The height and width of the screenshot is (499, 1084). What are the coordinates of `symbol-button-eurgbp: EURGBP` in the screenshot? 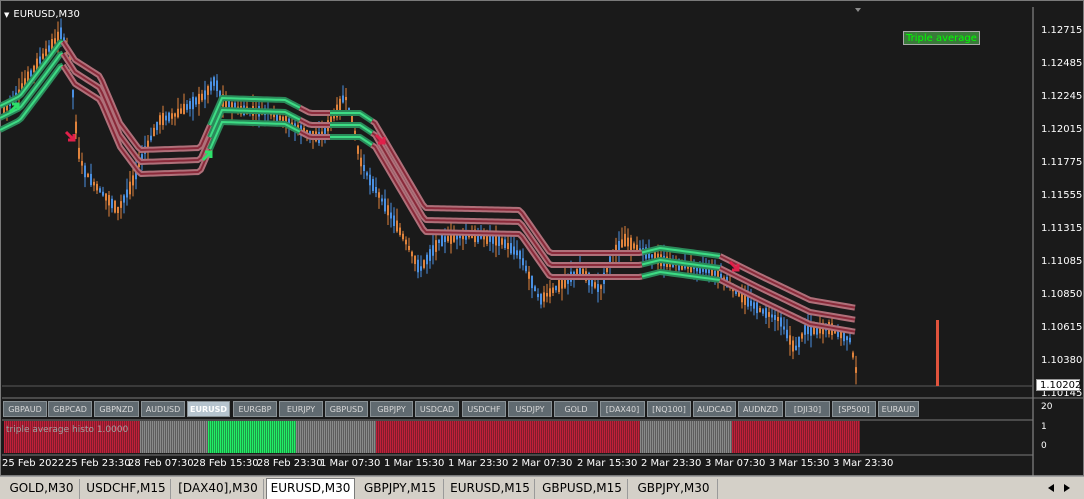 It's located at (255, 409).